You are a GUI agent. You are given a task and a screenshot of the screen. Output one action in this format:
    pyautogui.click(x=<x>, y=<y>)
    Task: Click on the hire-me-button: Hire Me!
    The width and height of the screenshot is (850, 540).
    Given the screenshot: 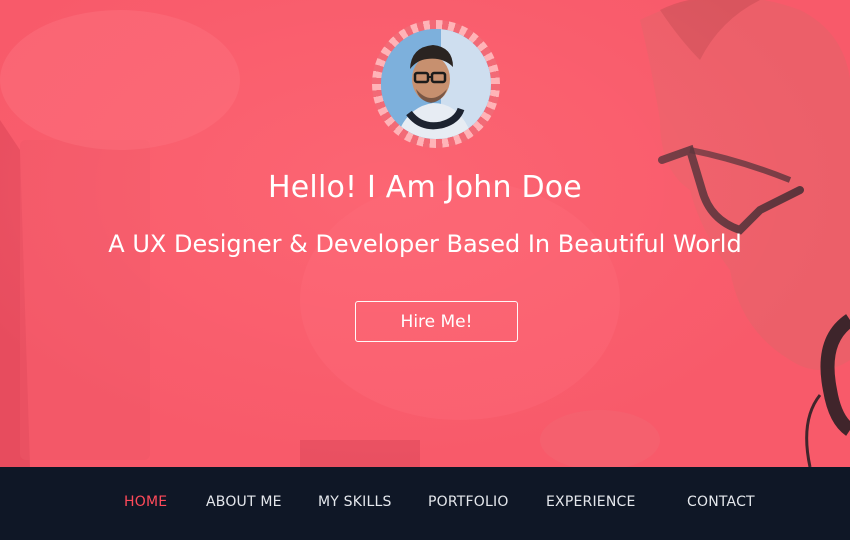 What is the action you would take?
    pyautogui.click(x=436, y=321)
    